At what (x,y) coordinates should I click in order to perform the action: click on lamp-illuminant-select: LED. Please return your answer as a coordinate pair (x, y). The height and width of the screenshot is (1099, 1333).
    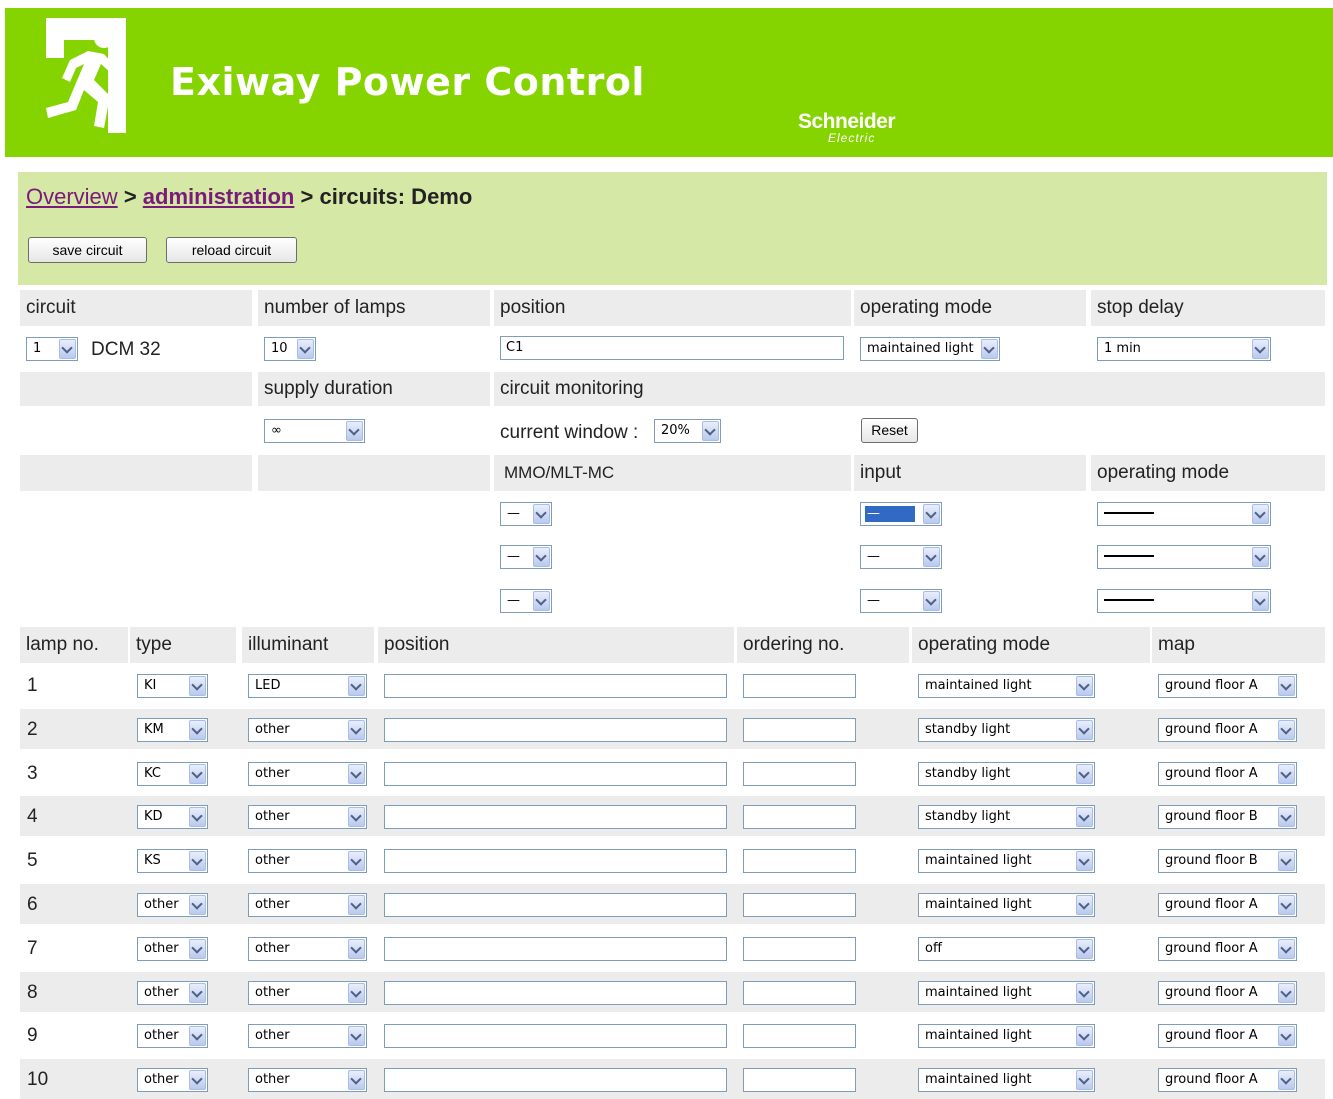
    Looking at the image, I should click on (307, 686).